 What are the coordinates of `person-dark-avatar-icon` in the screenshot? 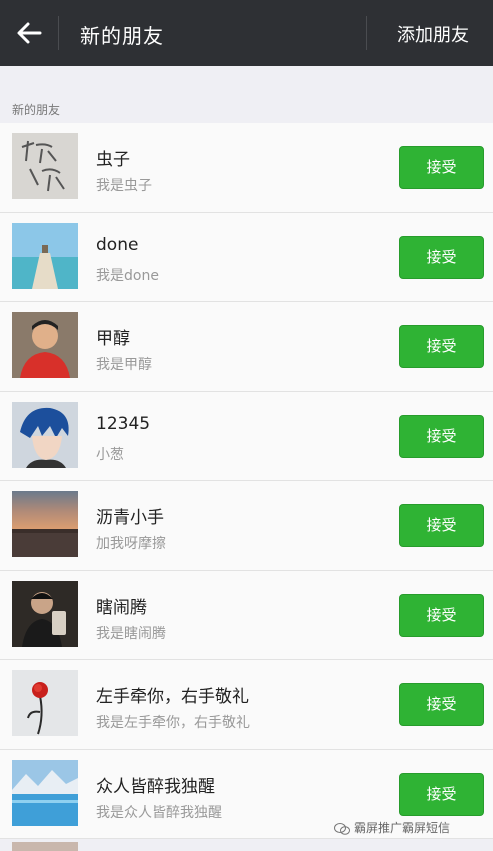 It's located at (45, 613).